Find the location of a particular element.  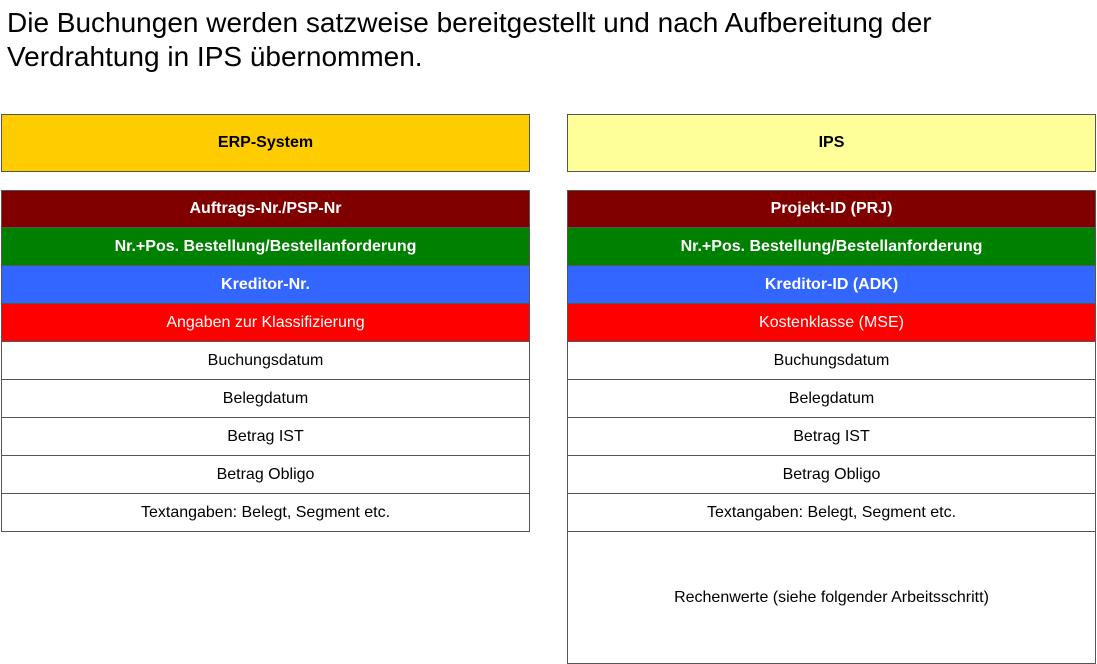

ips-field-document-date: Belegdatum is located at coordinates (831, 399).